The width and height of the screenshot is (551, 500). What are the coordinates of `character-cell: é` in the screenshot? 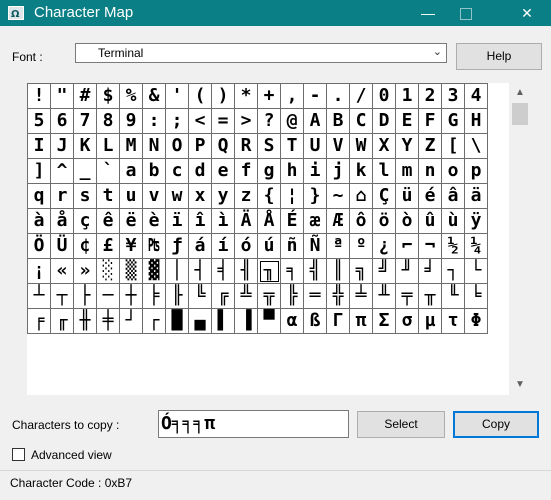 It's located at (430, 196).